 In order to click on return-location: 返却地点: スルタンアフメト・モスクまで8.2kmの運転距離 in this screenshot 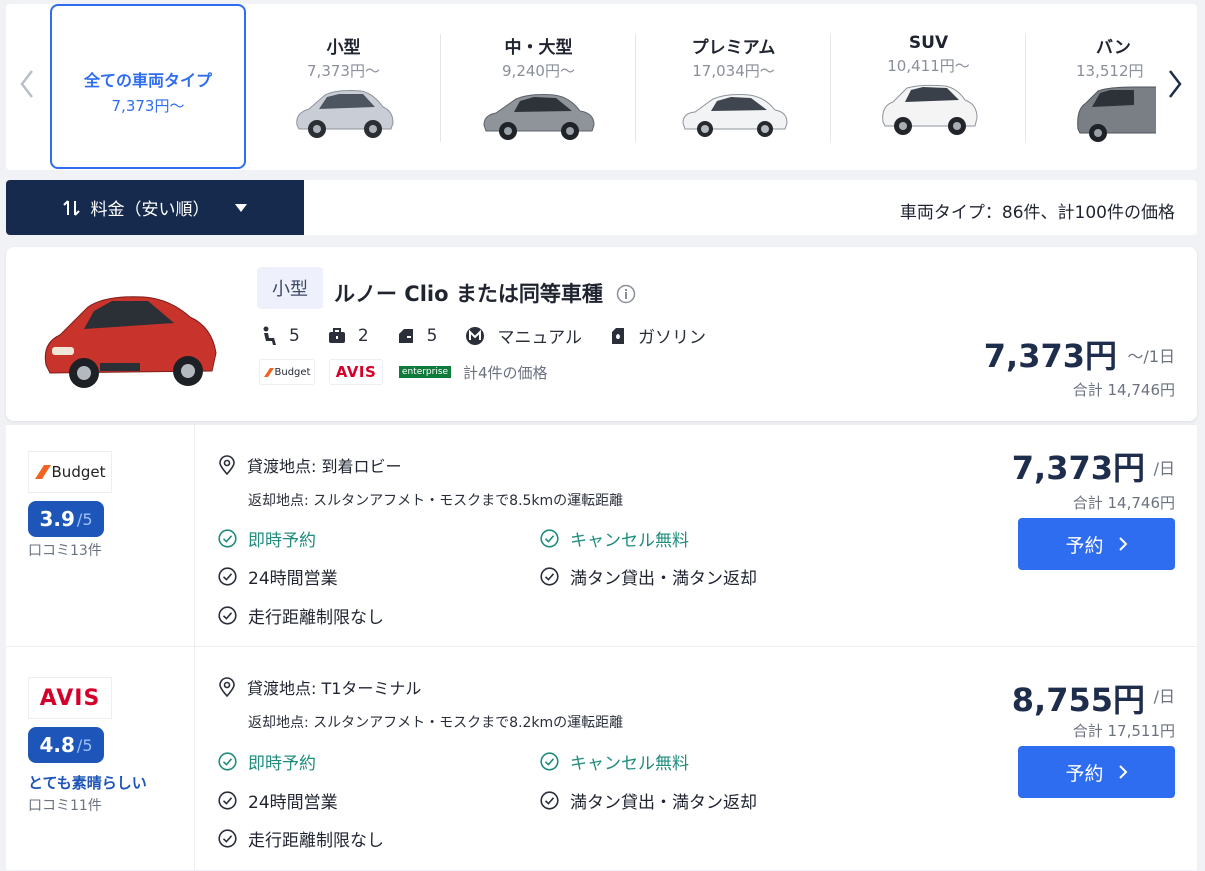, I will do `click(436, 723)`.